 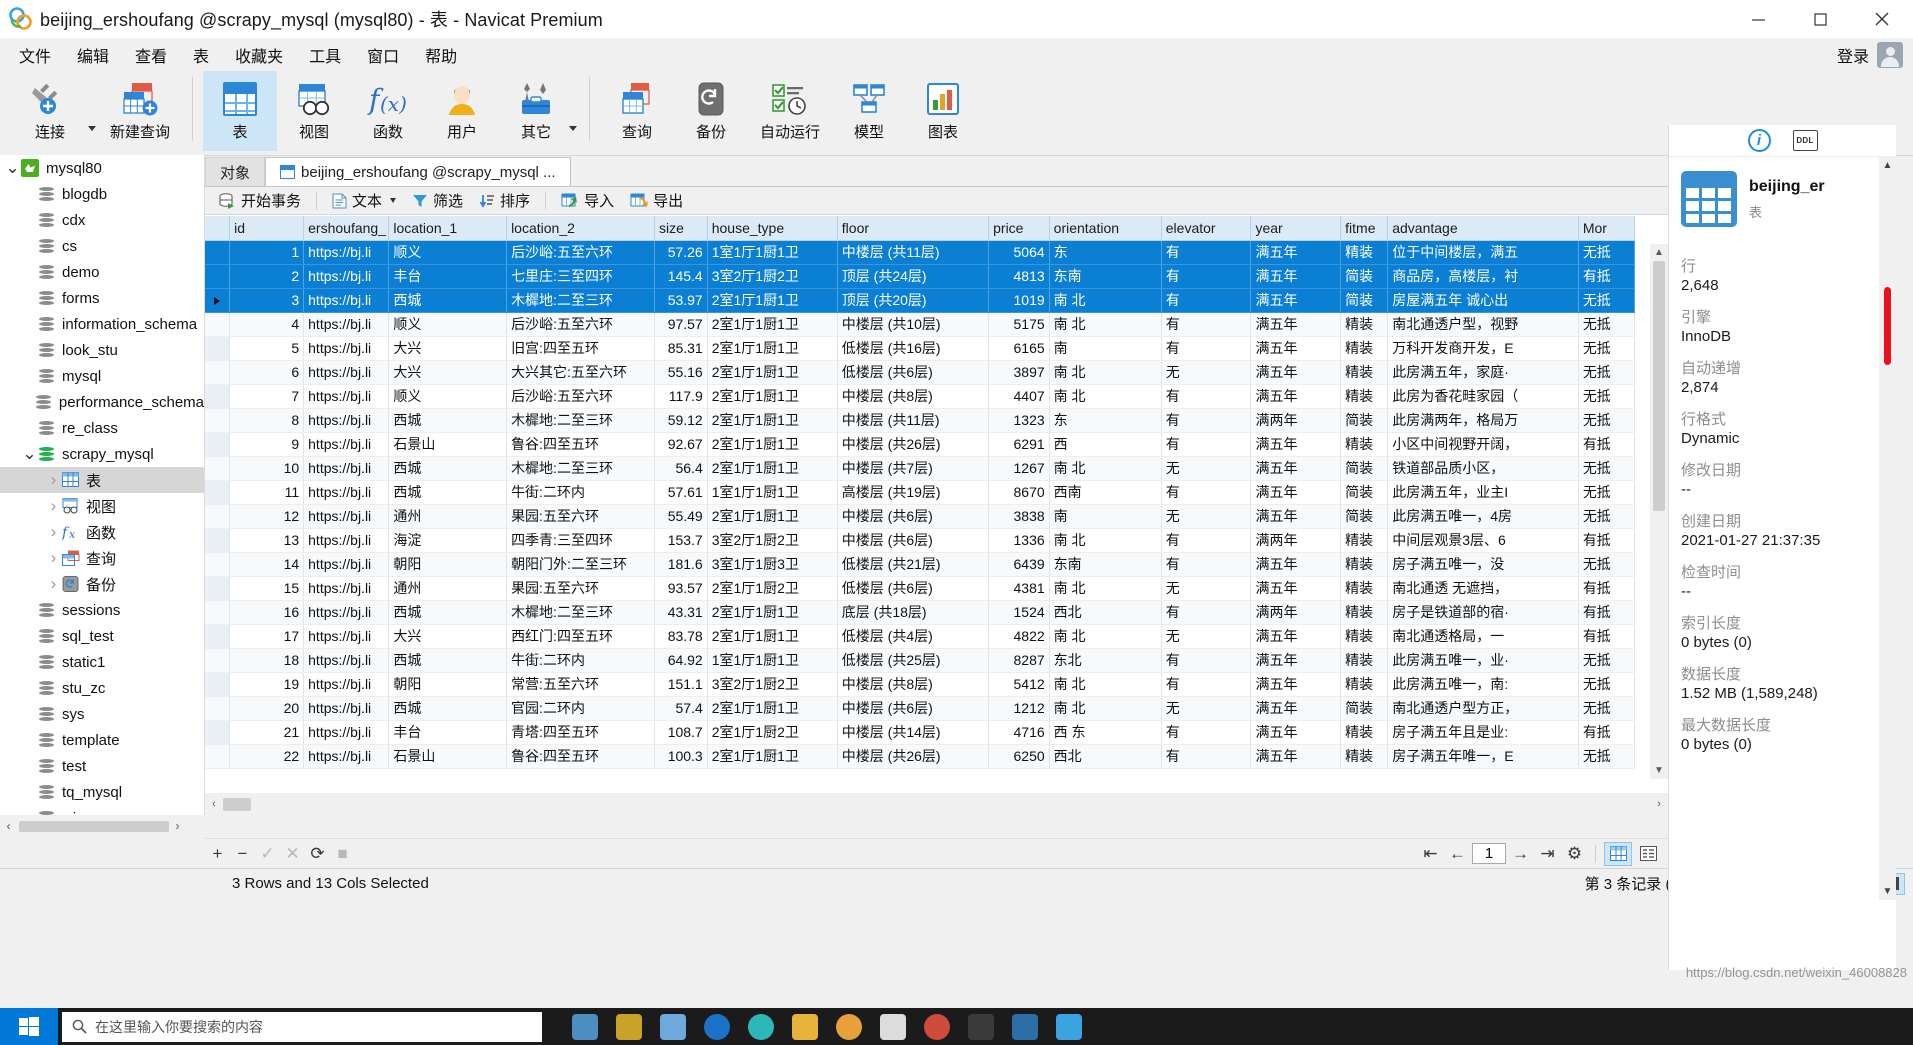 I want to click on cell-loc2: 鲁谷:四至五环, so click(x=581, y=444).